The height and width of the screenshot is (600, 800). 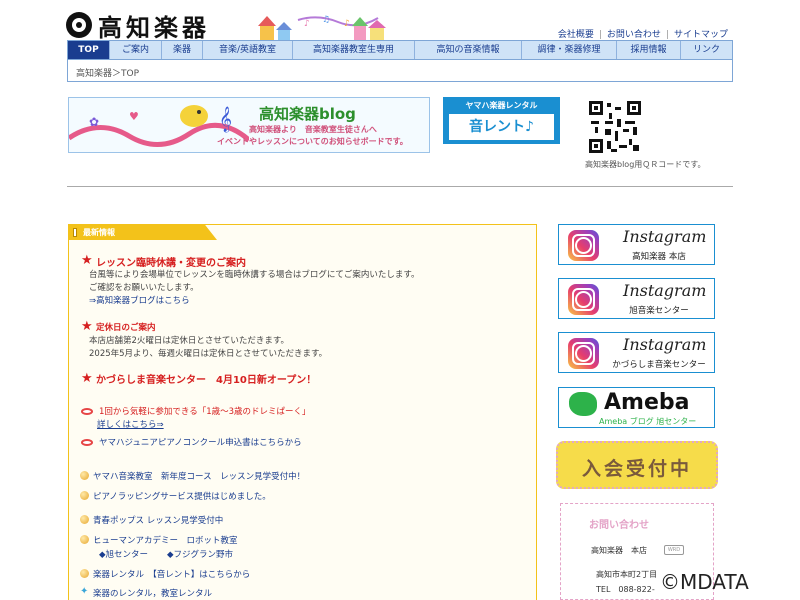 I want to click on blog-banner-title: 高知楽器blog, so click(x=307, y=114).